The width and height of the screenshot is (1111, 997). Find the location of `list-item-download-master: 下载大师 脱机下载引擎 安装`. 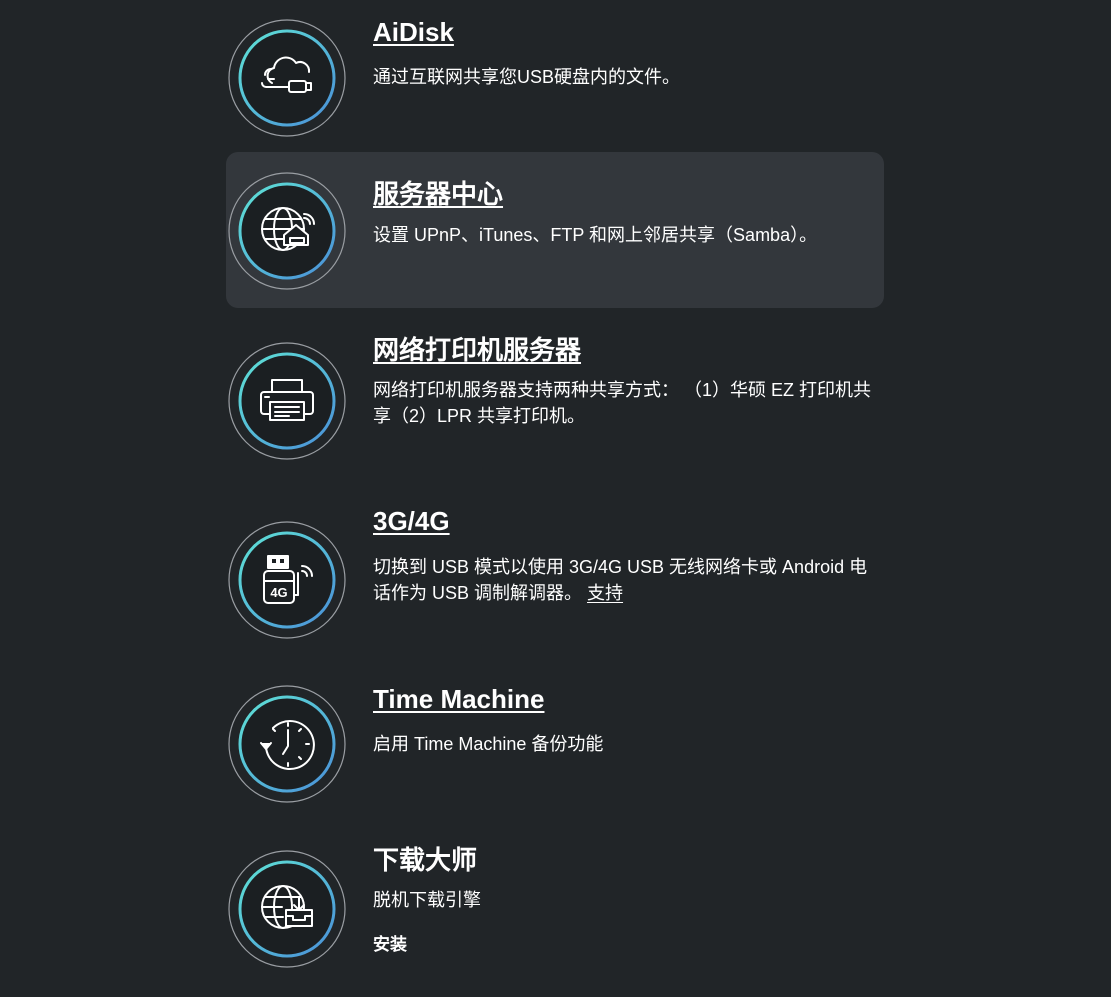

list-item-download-master: 下载大师 脱机下载引擎 安装 is located at coordinates (555, 912).